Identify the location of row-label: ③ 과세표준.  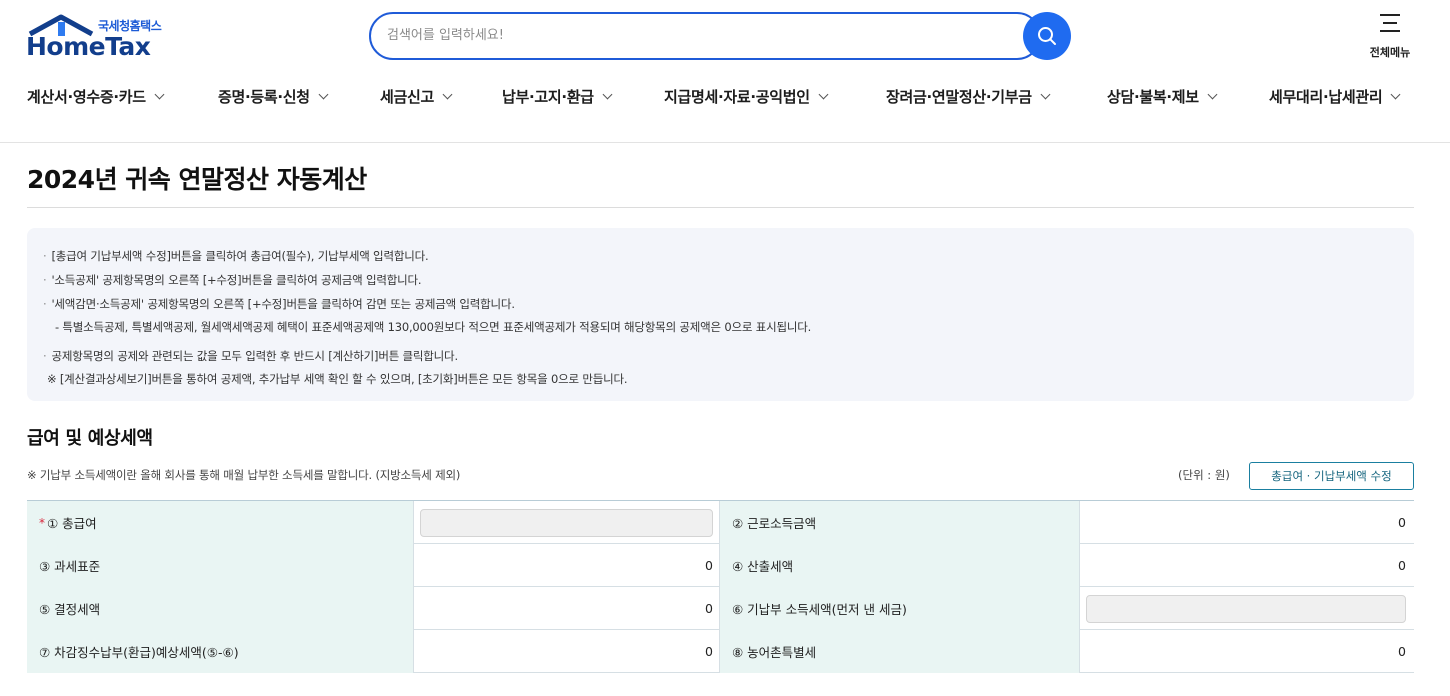
(220, 565).